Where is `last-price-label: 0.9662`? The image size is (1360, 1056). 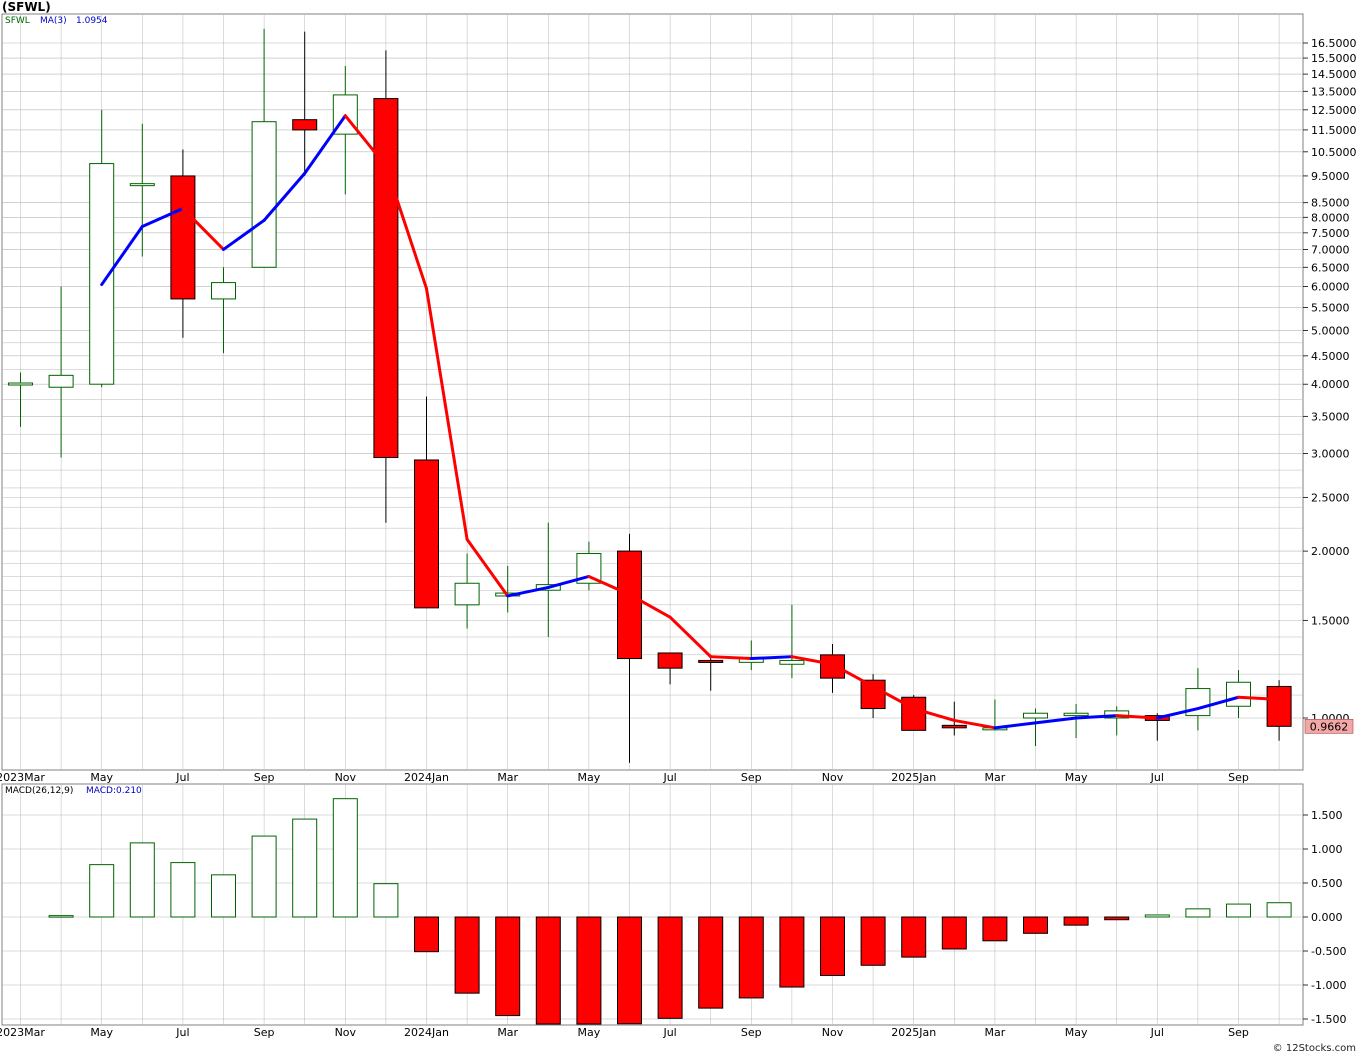 last-price-label: 0.9662 is located at coordinates (1329, 726).